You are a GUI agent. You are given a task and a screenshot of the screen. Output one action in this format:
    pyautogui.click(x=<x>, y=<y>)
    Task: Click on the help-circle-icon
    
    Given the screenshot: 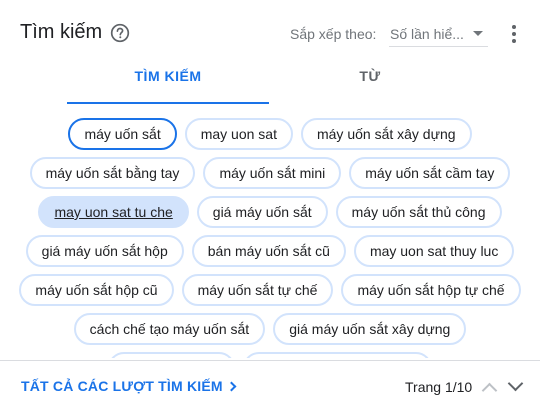 What is the action you would take?
    pyautogui.click(x=120, y=33)
    